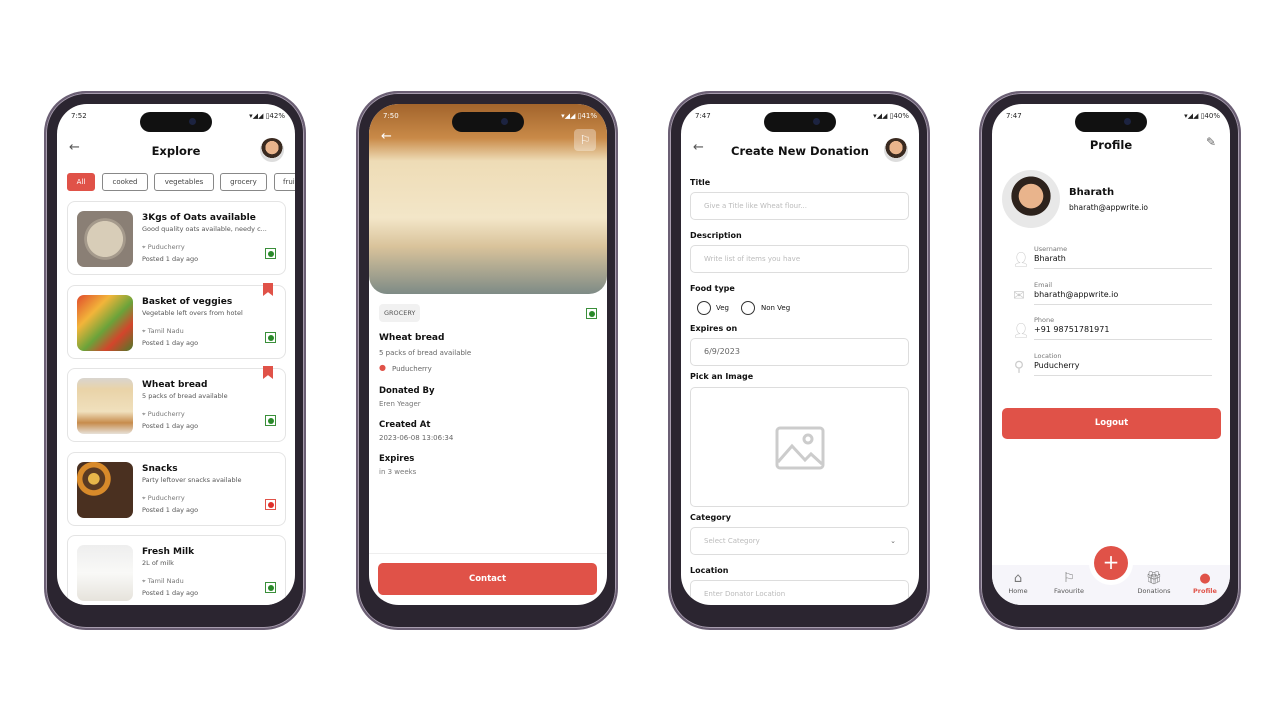 This screenshot has height=720, width=1280. Describe the element at coordinates (1051, 249) in the screenshot. I see `field-label: Username` at that location.